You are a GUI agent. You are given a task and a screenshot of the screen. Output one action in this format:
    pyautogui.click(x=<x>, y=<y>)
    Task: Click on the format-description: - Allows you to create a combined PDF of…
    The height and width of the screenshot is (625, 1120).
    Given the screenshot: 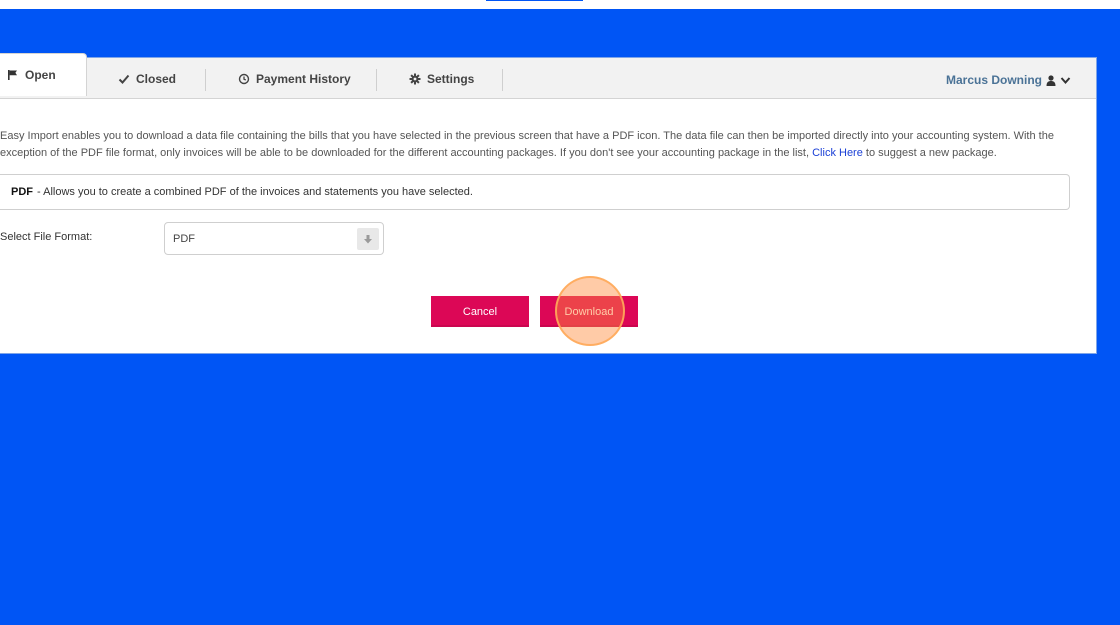 What is the action you would take?
    pyautogui.click(x=255, y=192)
    